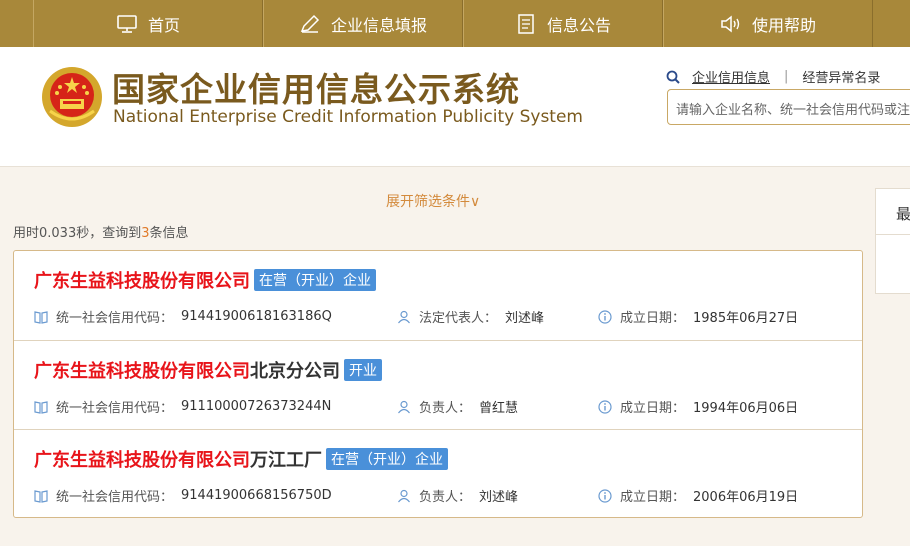 The height and width of the screenshot is (546, 910). What do you see at coordinates (295, 371) in the screenshot?
I see `company-name-rest: 北京分公司` at bounding box center [295, 371].